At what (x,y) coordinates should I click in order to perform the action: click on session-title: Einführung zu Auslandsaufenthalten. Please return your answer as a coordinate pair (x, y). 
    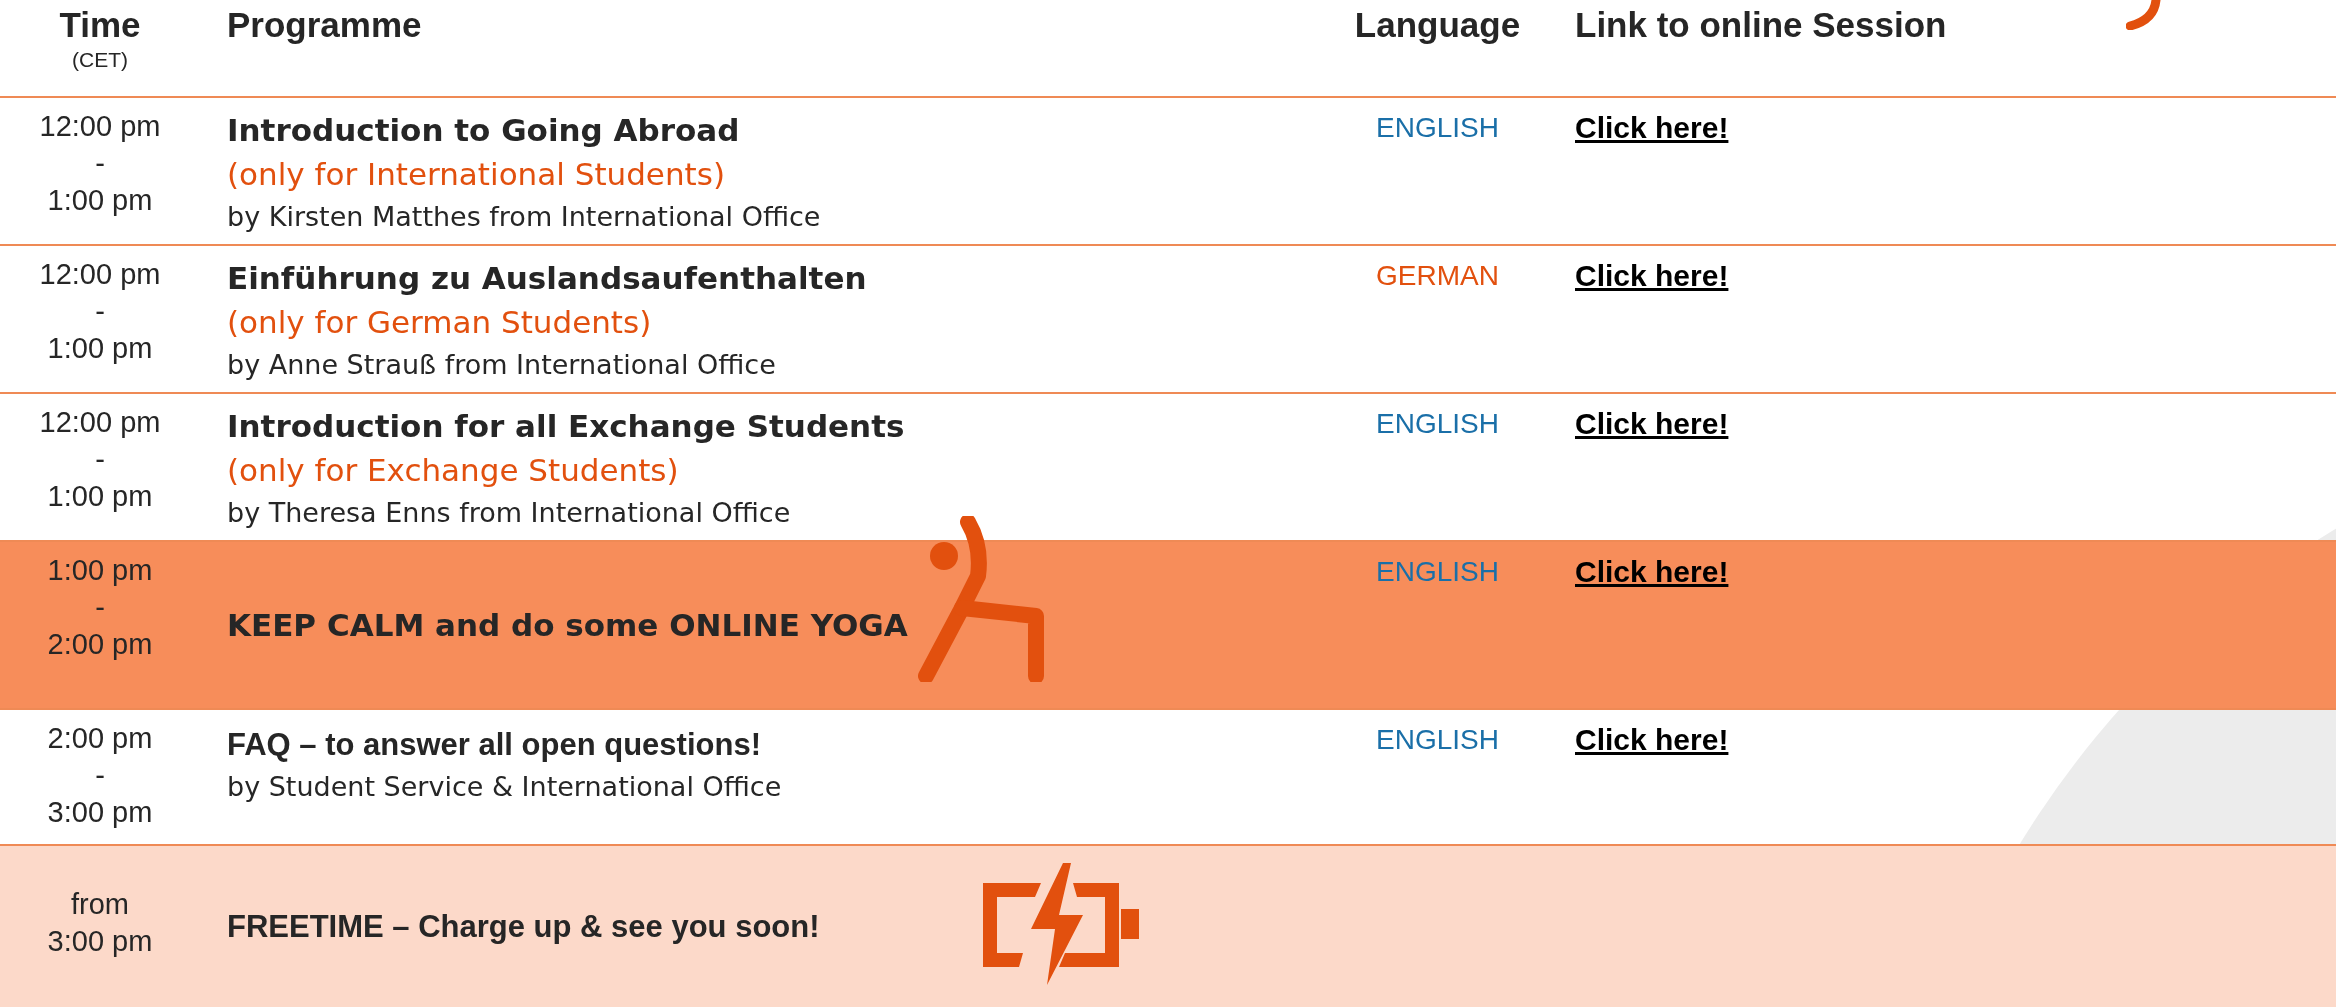
    Looking at the image, I should click on (547, 278).